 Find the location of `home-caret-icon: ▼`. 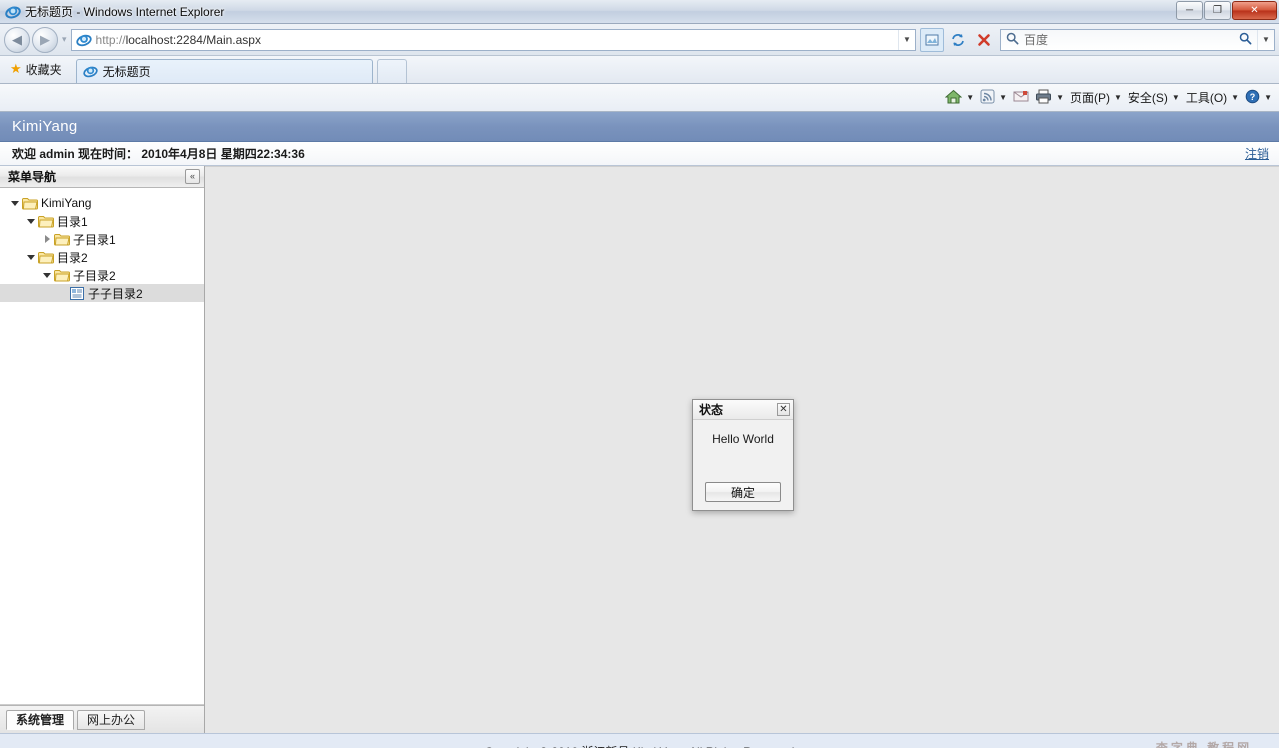

home-caret-icon: ▼ is located at coordinates (970, 97).